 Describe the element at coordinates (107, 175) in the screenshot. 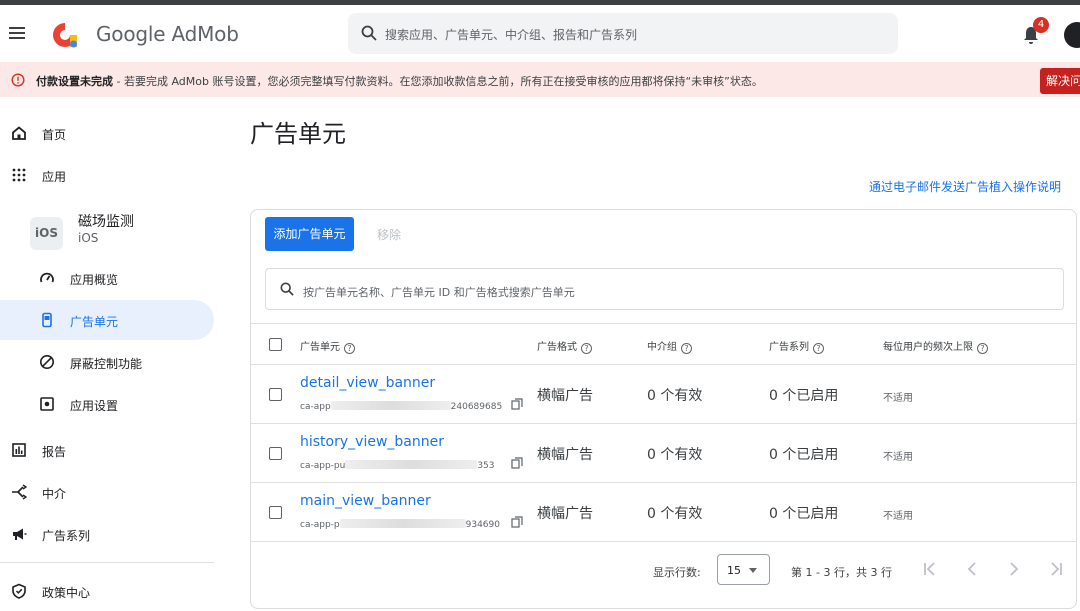

I see `sidebar-item-apps: 应用` at that location.